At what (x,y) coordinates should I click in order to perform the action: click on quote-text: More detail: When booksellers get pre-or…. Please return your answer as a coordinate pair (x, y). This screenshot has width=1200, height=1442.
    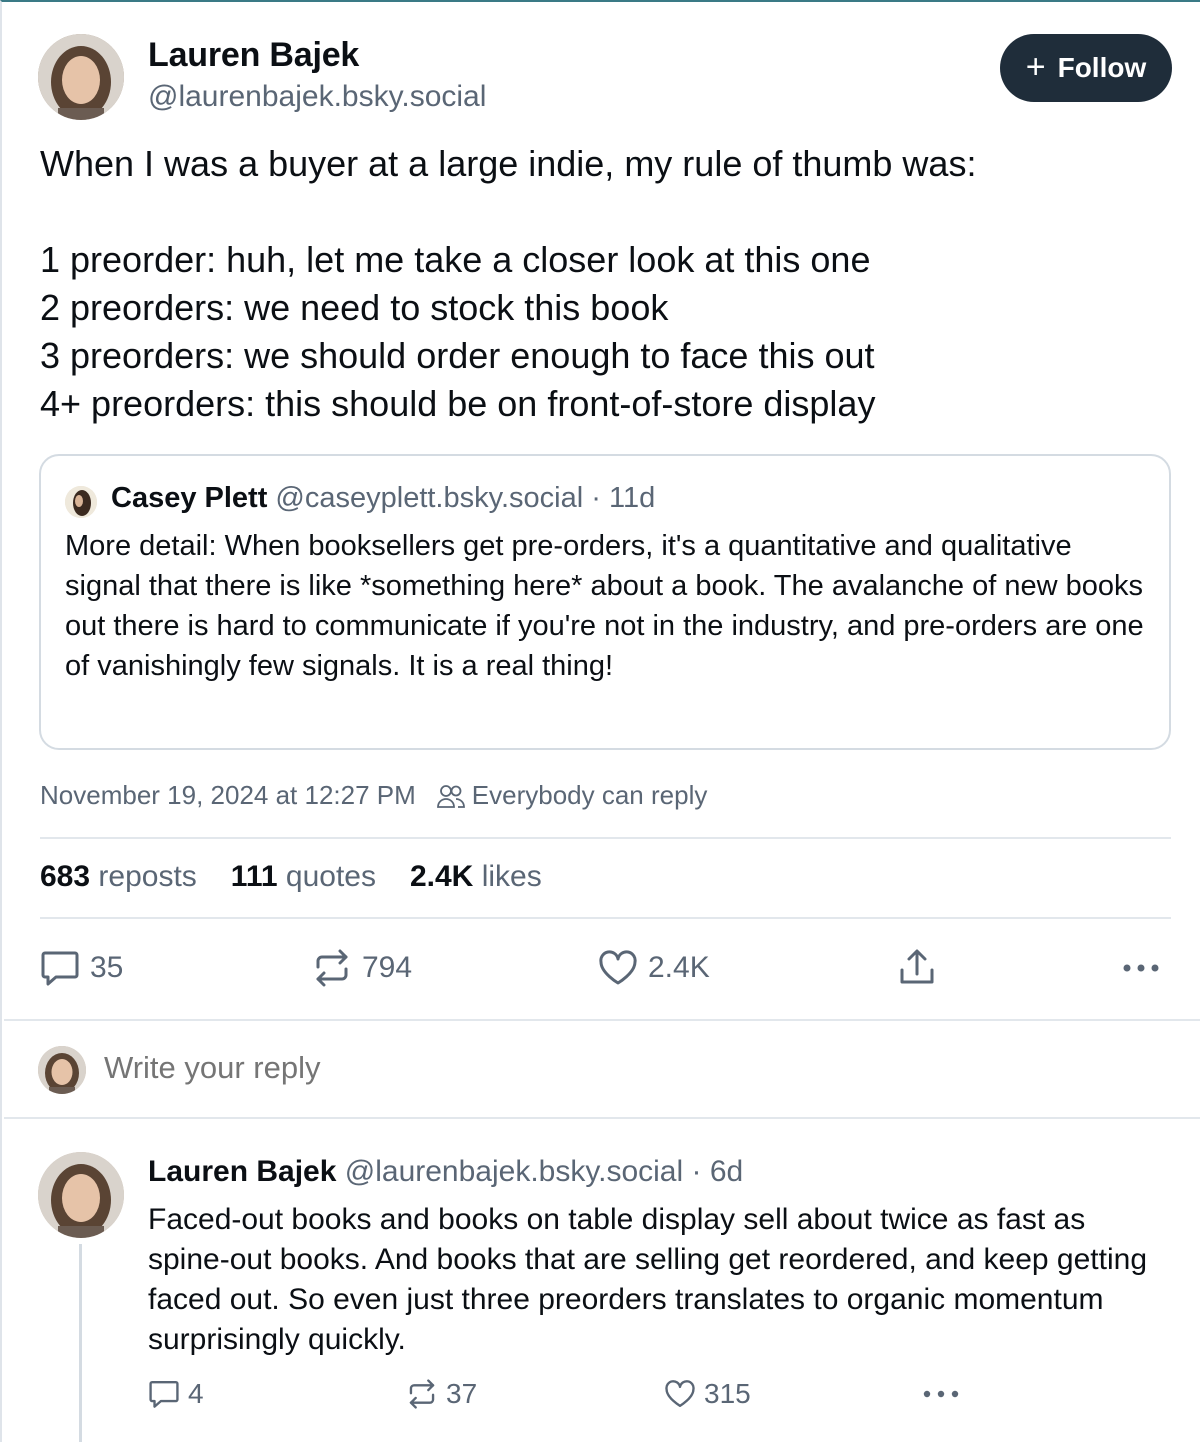
    Looking at the image, I should click on (604, 606).